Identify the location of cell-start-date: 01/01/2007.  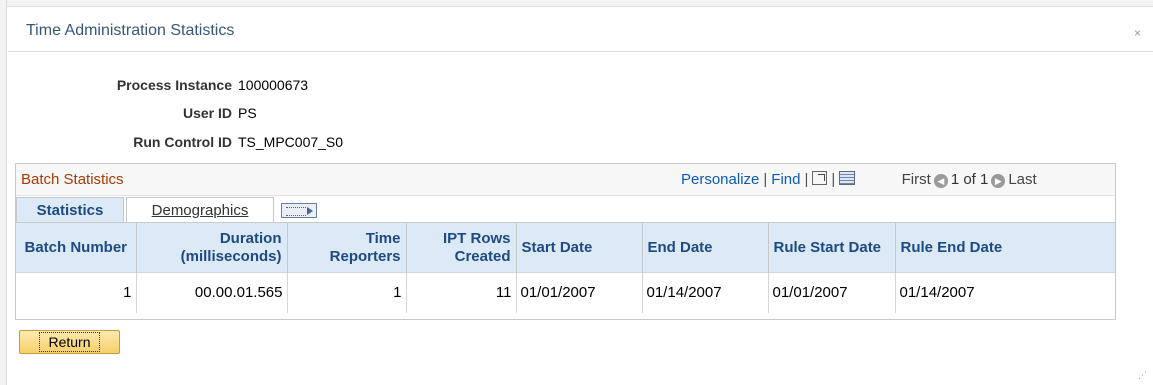
(579, 292).